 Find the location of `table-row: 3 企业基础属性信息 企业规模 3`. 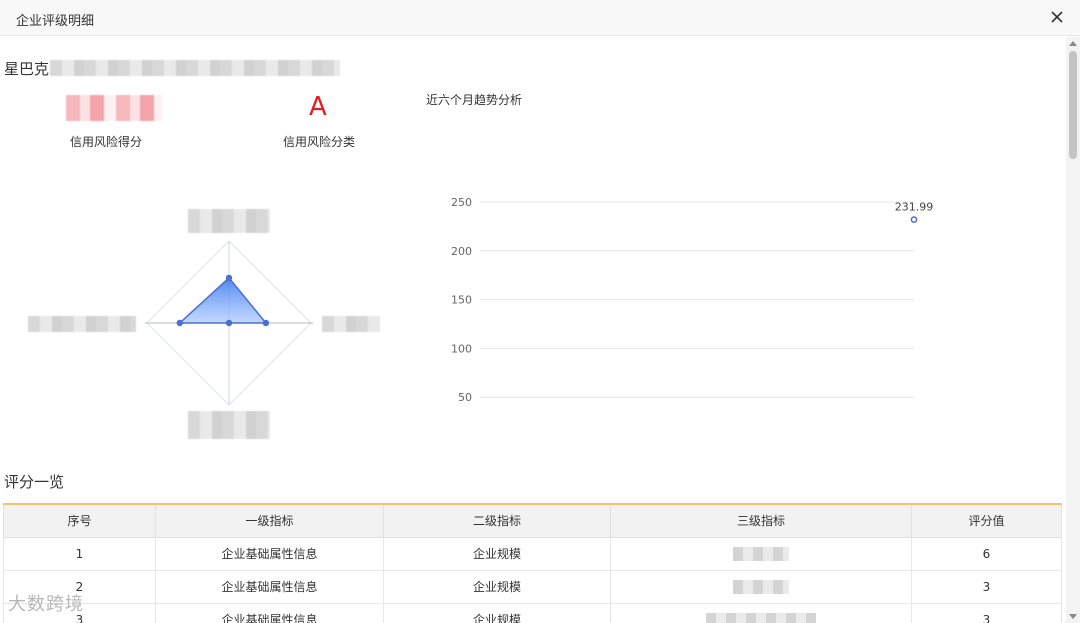

table-row: 3 企业基础属性信息 企业规模 3 is located at coordinates (532, 612).